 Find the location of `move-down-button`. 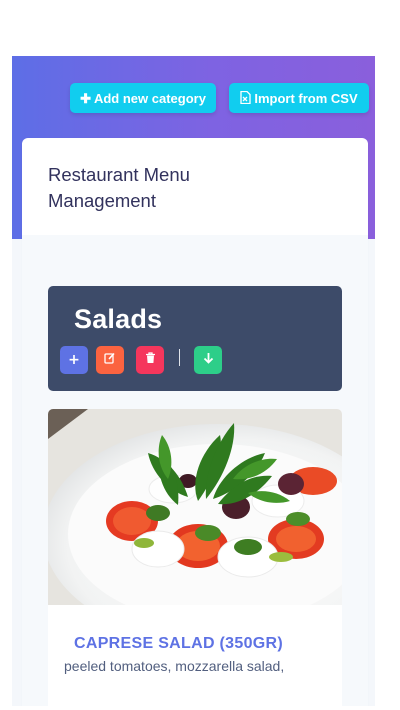

move-down-button is located at coordinates (208, 360).